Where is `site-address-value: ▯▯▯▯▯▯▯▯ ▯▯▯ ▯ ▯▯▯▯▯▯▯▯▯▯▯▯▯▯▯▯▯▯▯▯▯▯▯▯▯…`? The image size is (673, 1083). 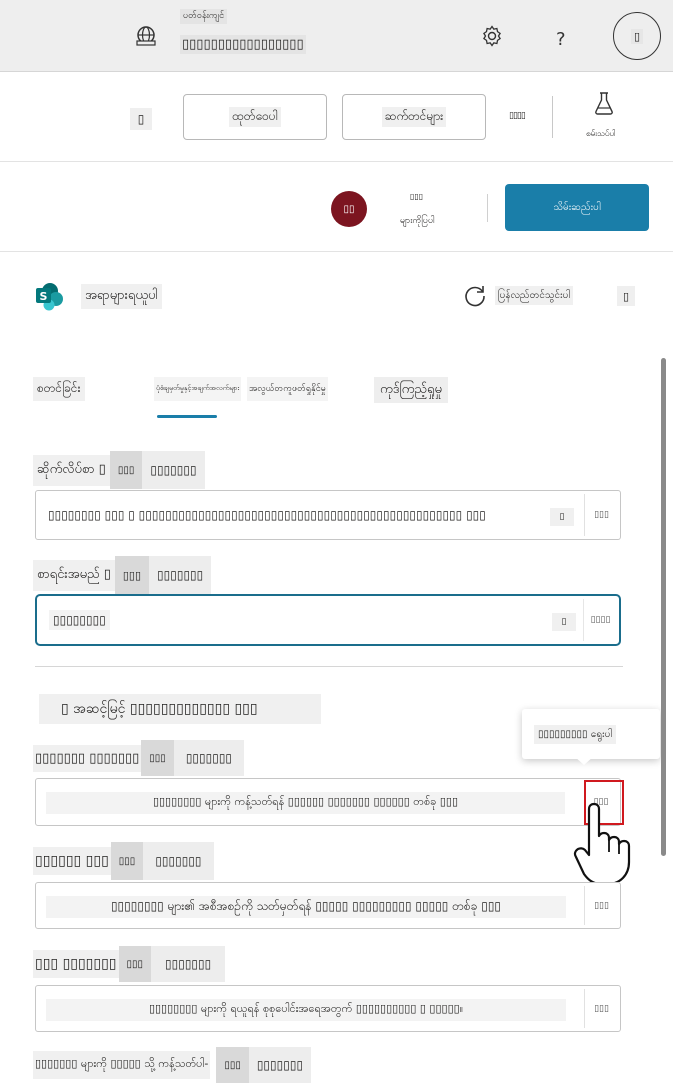 site-address-value: ▯▯▯▯▯▯▯▯ ▯▯▯ ▯ ▯▯▯▯▯▯▯▯▯▯▯▯▯▯▯▯▯▯▯▯▯▯▯▯▯… is located at coordinates (267, 515).